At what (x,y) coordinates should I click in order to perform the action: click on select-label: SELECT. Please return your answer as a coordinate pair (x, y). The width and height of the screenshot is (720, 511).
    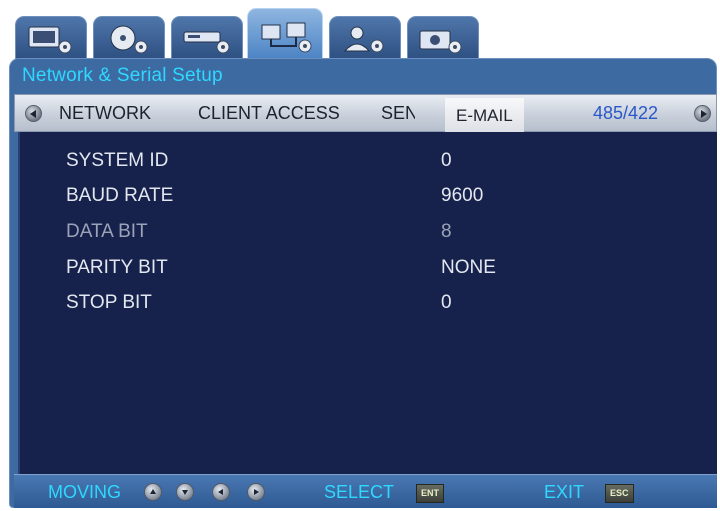
    Looking at the image, I should click on (359, 492).